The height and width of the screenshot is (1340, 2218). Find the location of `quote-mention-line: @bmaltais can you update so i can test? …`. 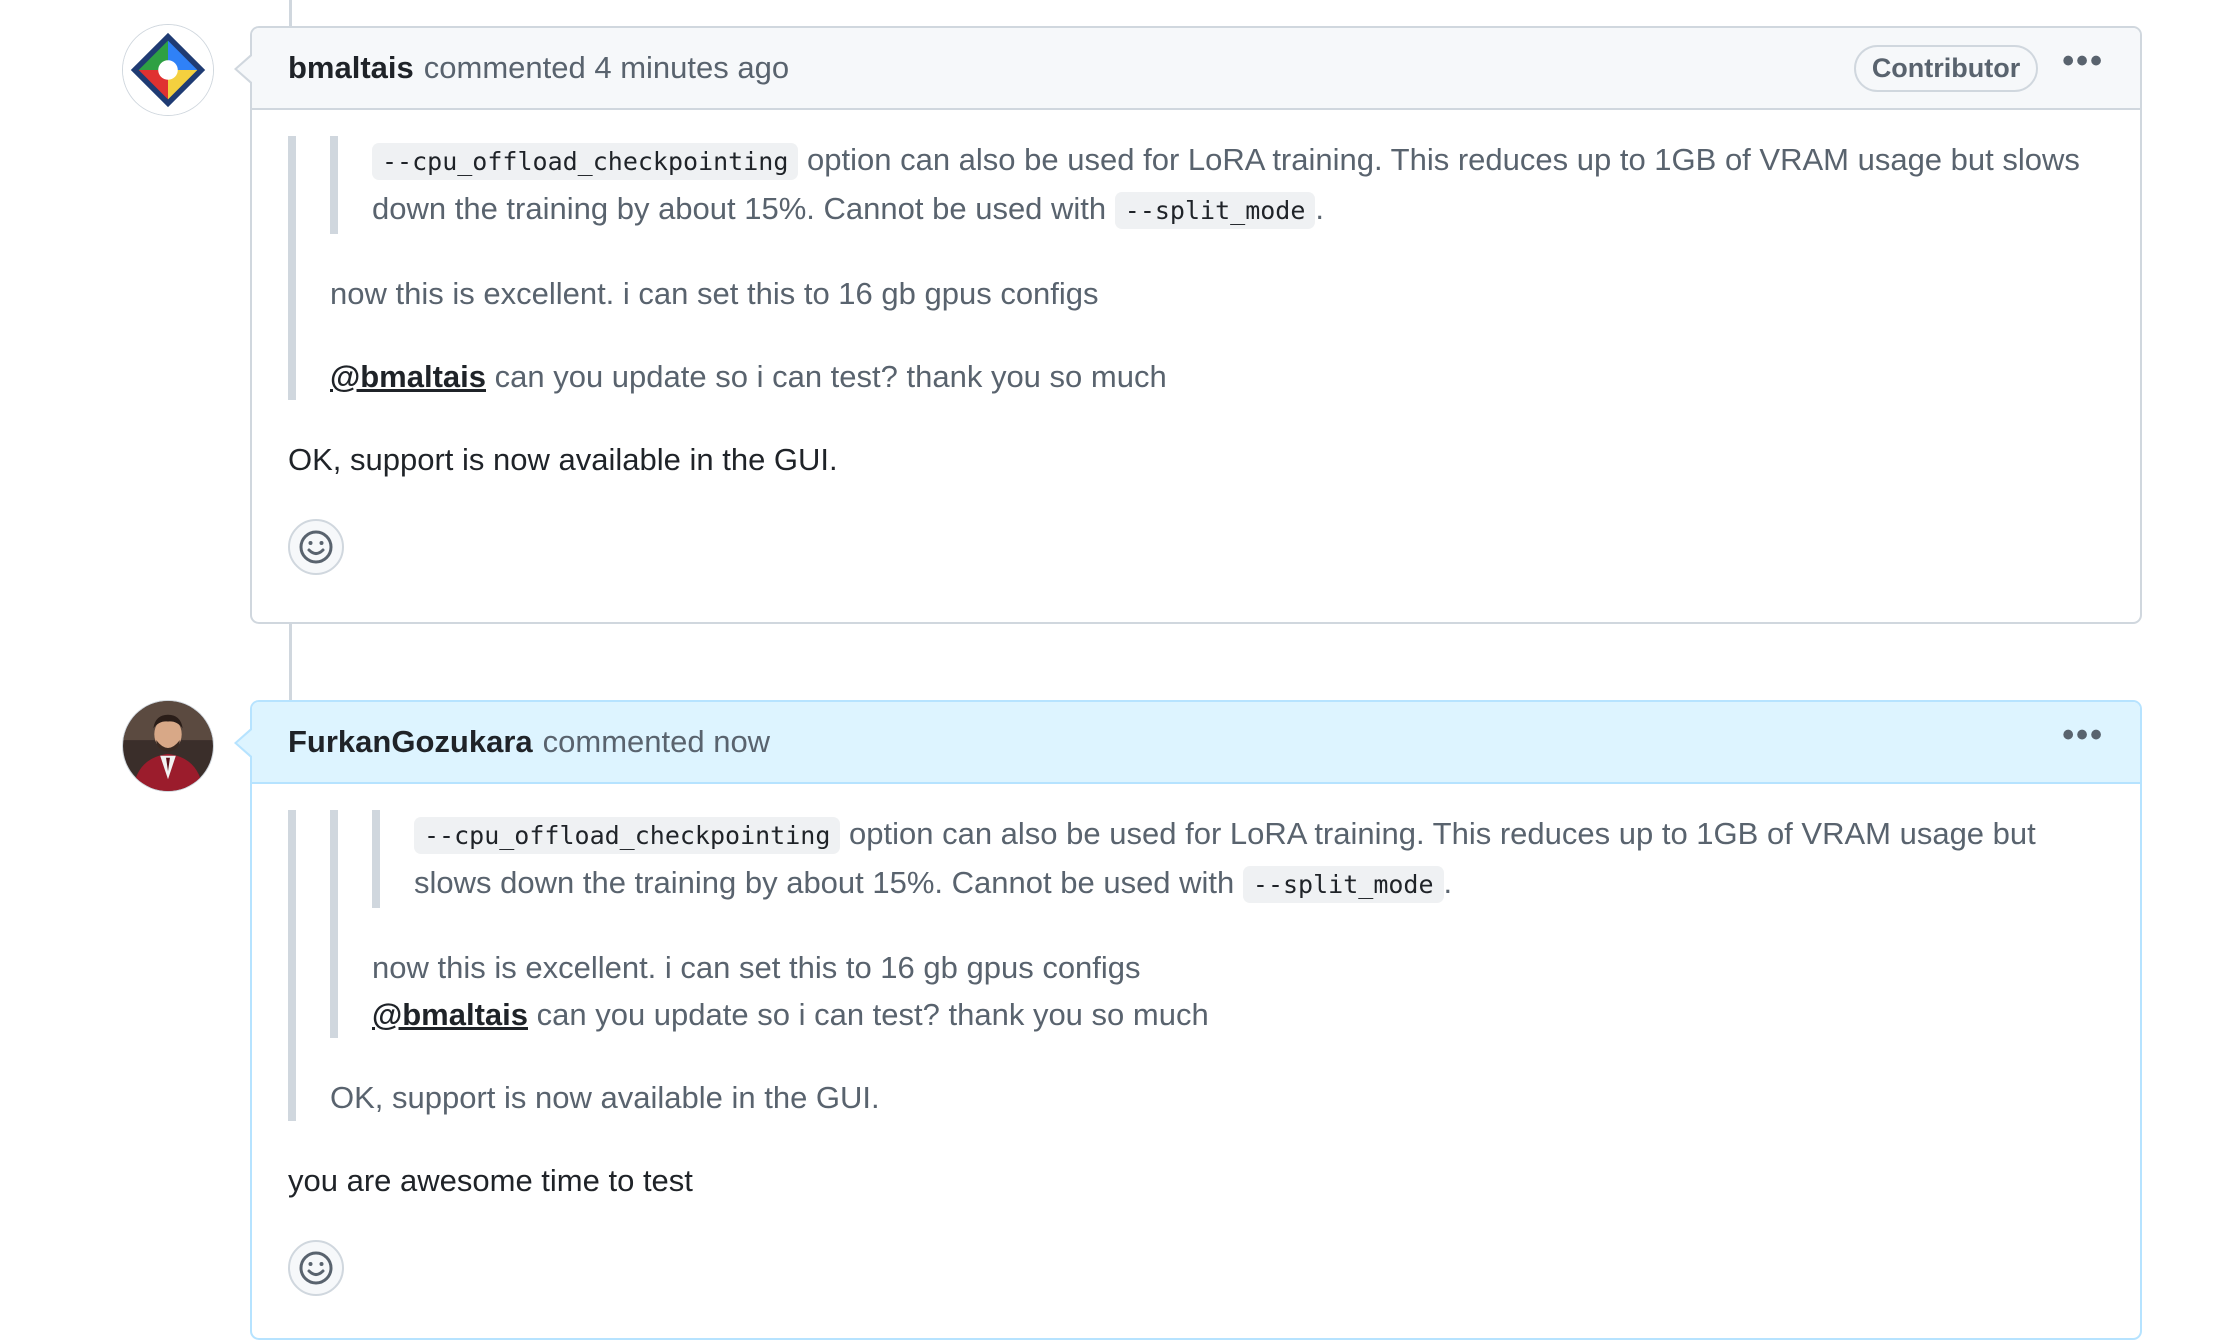

quote-mention-line: @bmaltais can you update so i can test? … is located at coordinates (1217, 376).